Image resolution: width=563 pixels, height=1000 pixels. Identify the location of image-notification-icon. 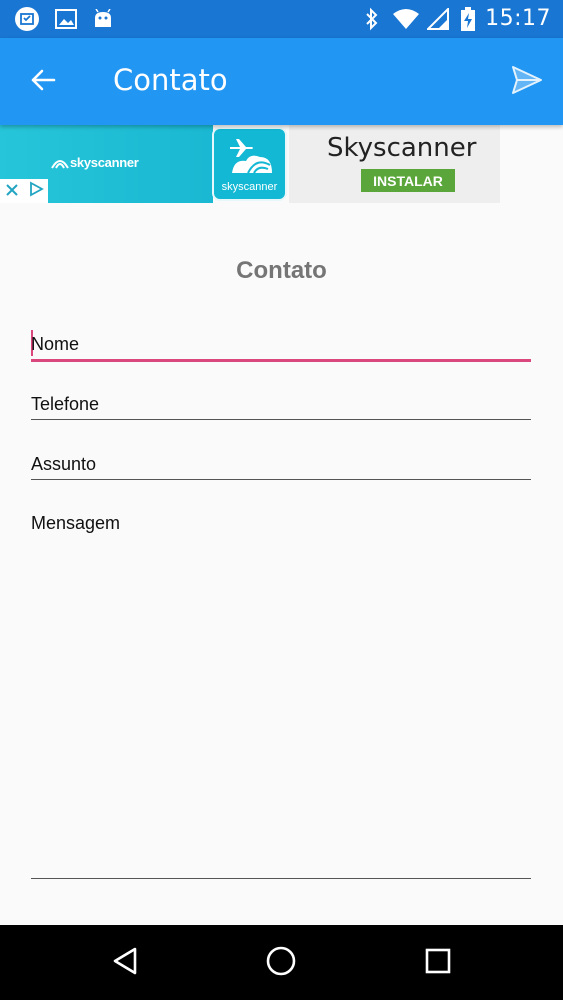
(66, 19).